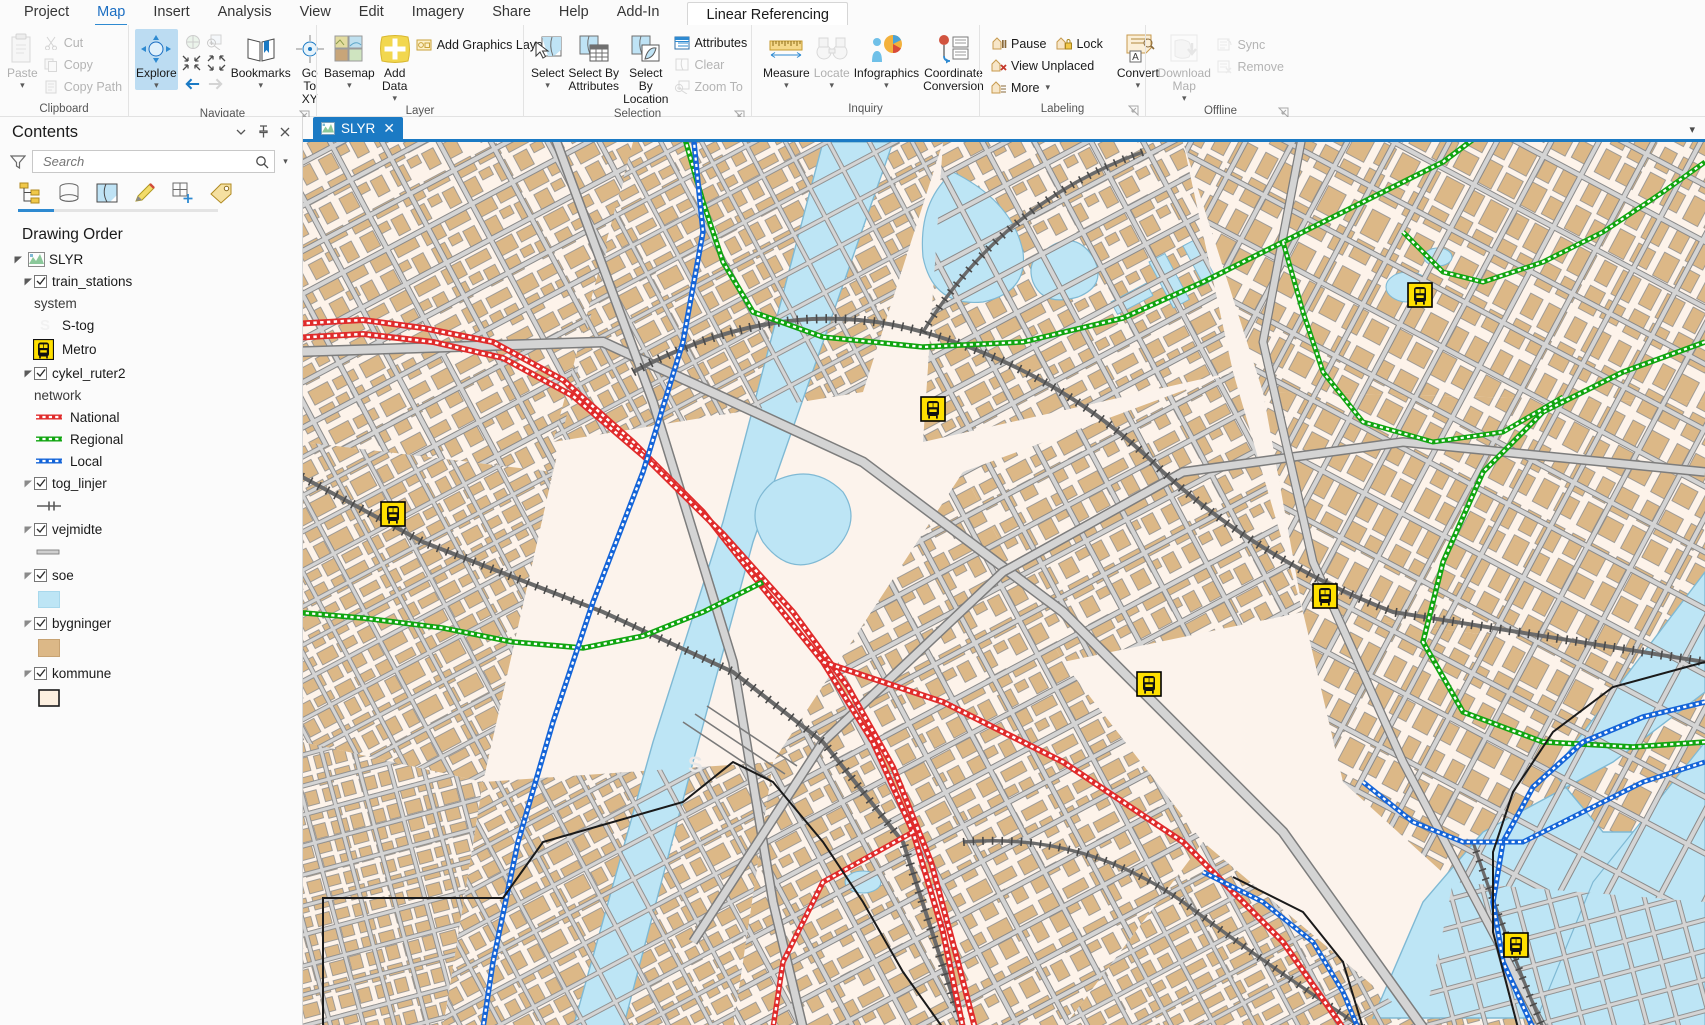 This screenshot has height=1025, width=1705. Describe the element at coordinates (261, 59) in the screenshot. I see `bookmarks-button: Bookmarks ▾` at that location.